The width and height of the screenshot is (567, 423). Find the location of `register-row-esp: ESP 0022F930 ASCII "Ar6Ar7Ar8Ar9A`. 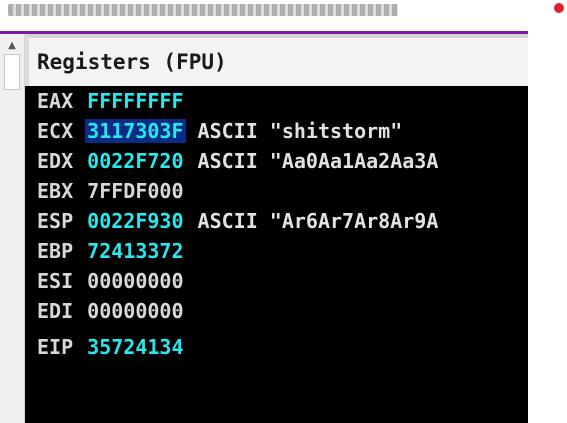

register-row-esp: ESP 0022F930 ASCII "Ar6Ar7Ar8Ar9A is located at coordinates (237, 221).